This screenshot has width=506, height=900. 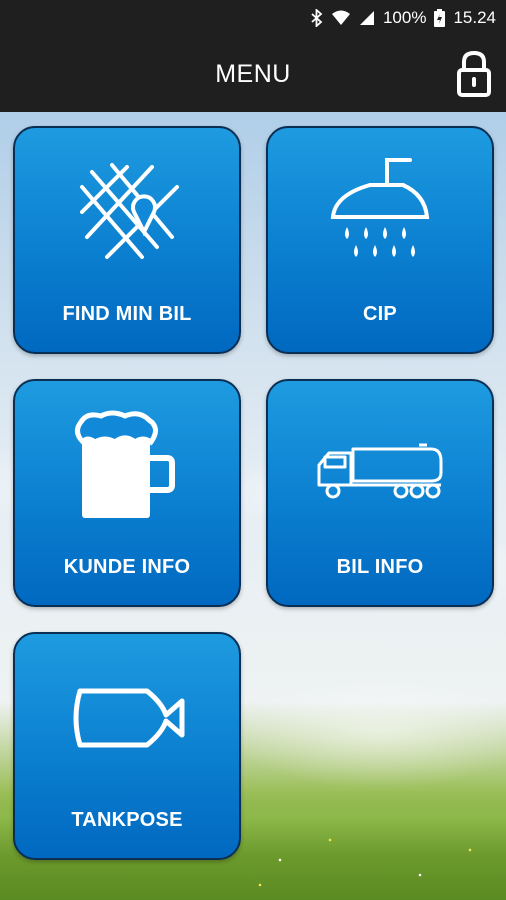 I want to click on kunde-info-button: KUNDE INFO, so click(x=127, y=493).